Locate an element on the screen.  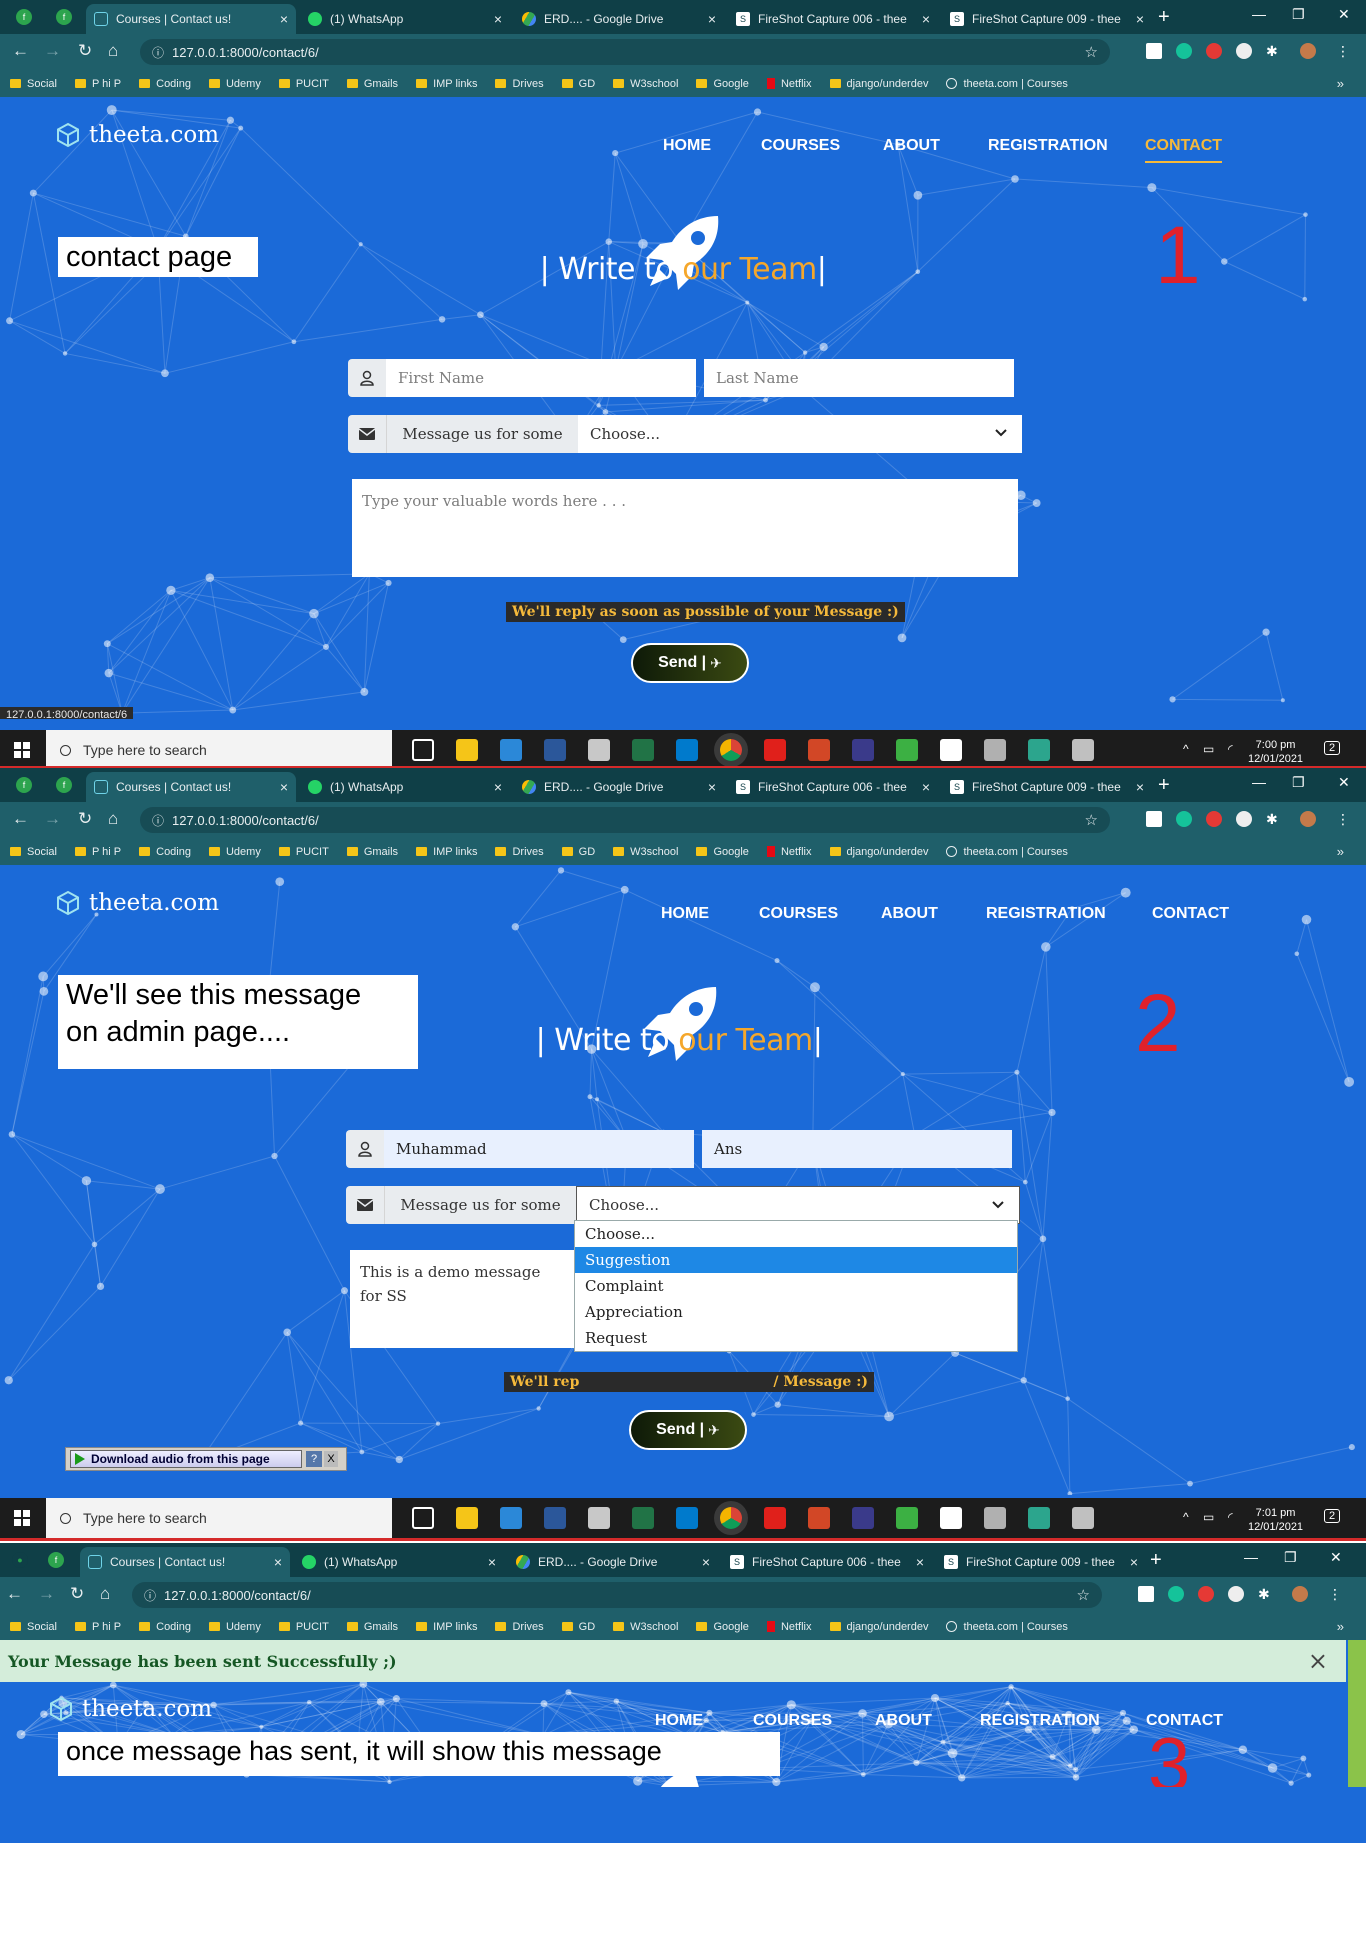
kebab-menu-icon: ⋮ is located at coordinates (1336, 1594).